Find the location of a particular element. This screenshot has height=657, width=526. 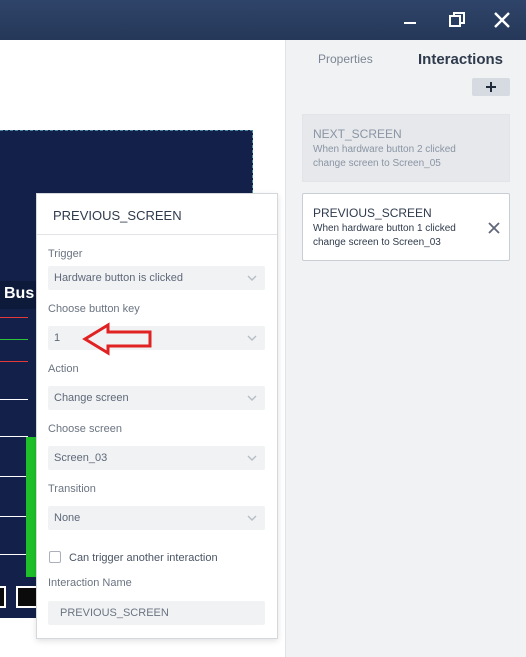

preview-box is located at coordinates (3, 597).